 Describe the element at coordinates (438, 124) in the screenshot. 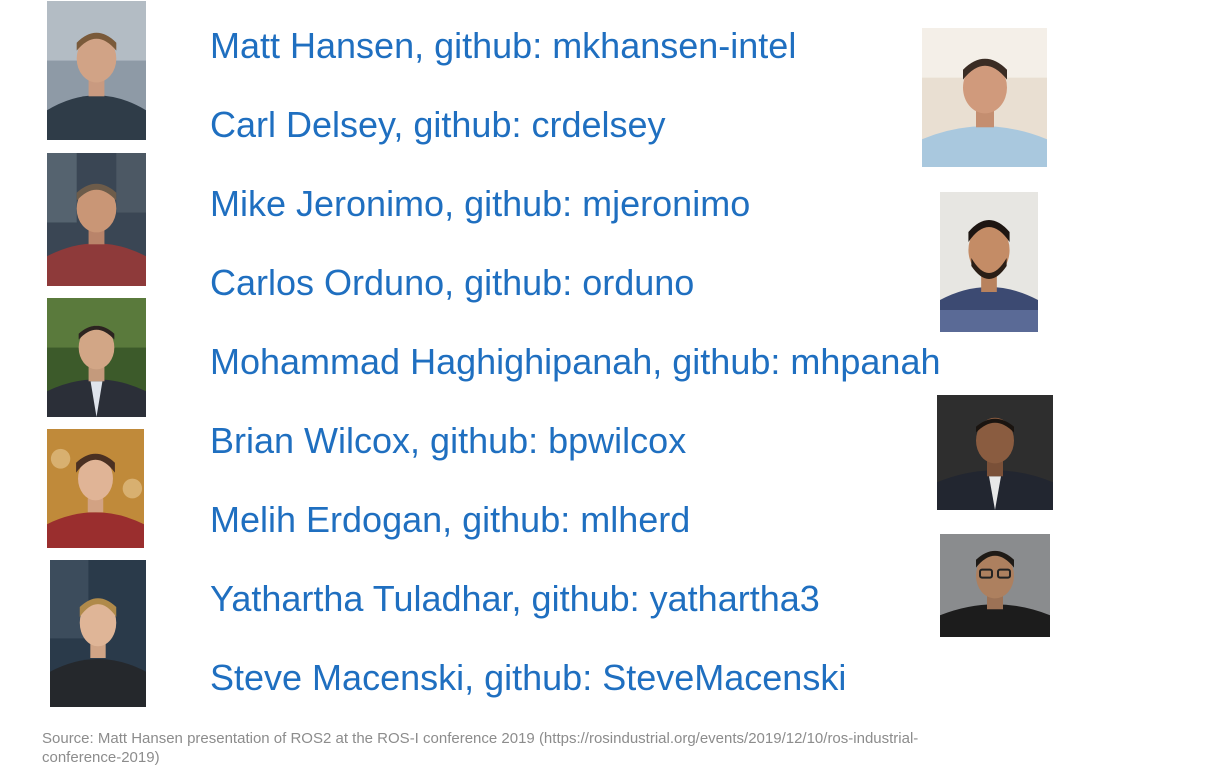

I see `contributor-name: Carl Delsey, github: crdelsey` at that location.